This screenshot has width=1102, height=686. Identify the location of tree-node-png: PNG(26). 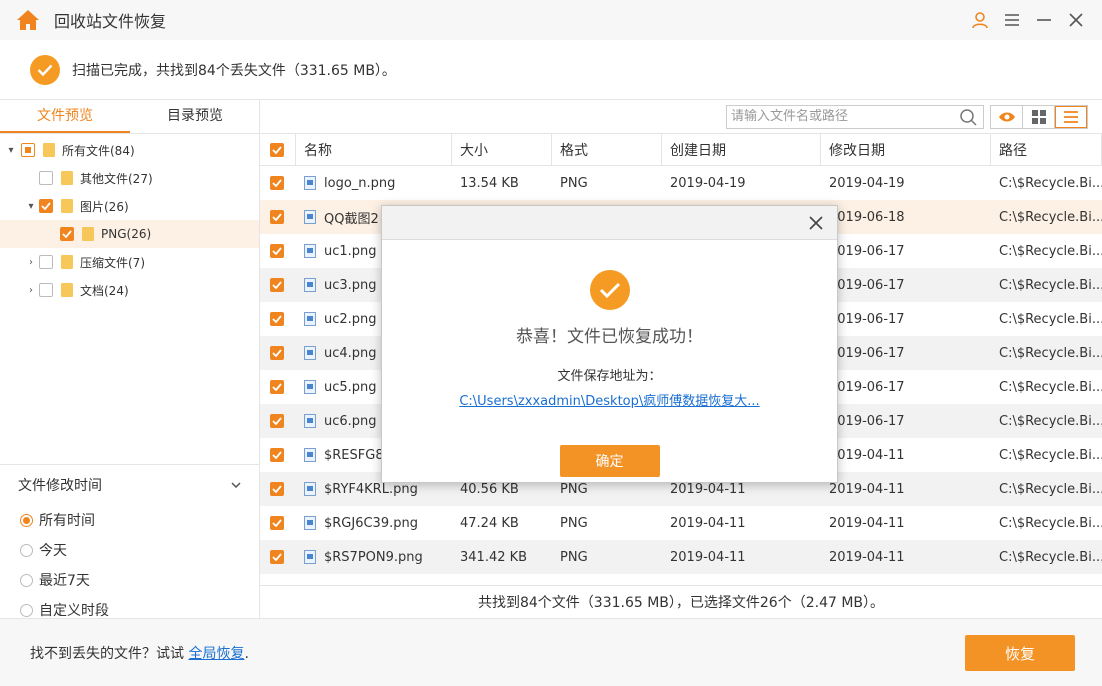
(129, 234).